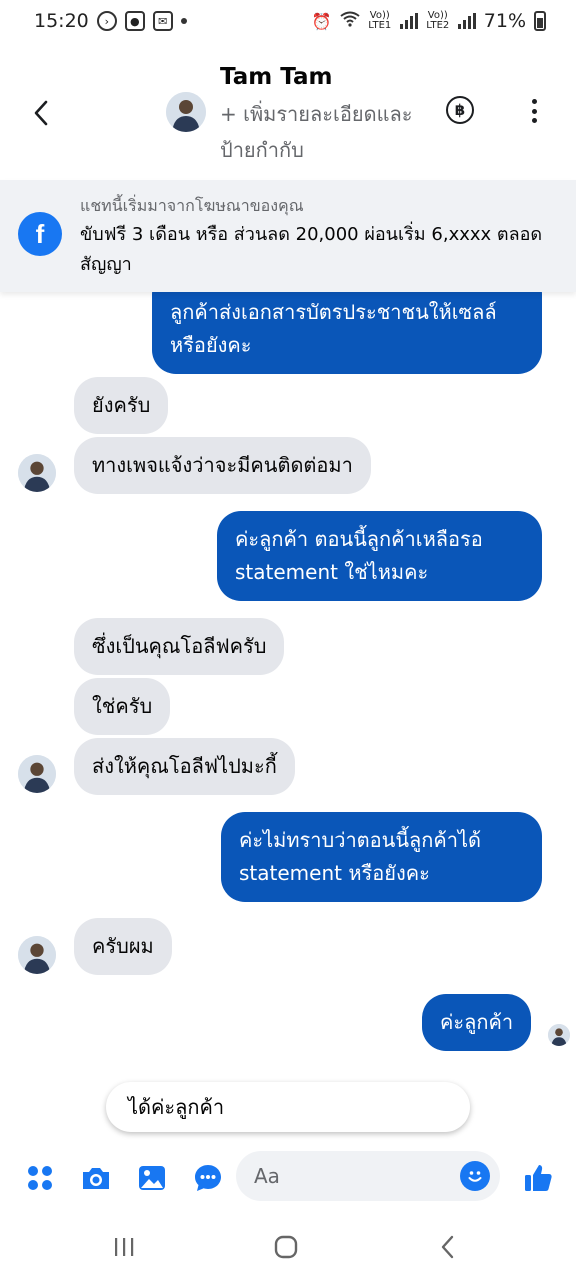  I want to click on battery-percent: 71%, so click(504, 21).